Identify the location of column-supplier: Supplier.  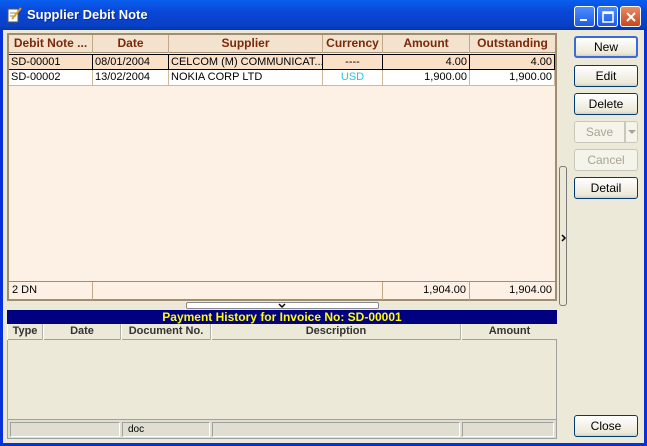
(246, 44).